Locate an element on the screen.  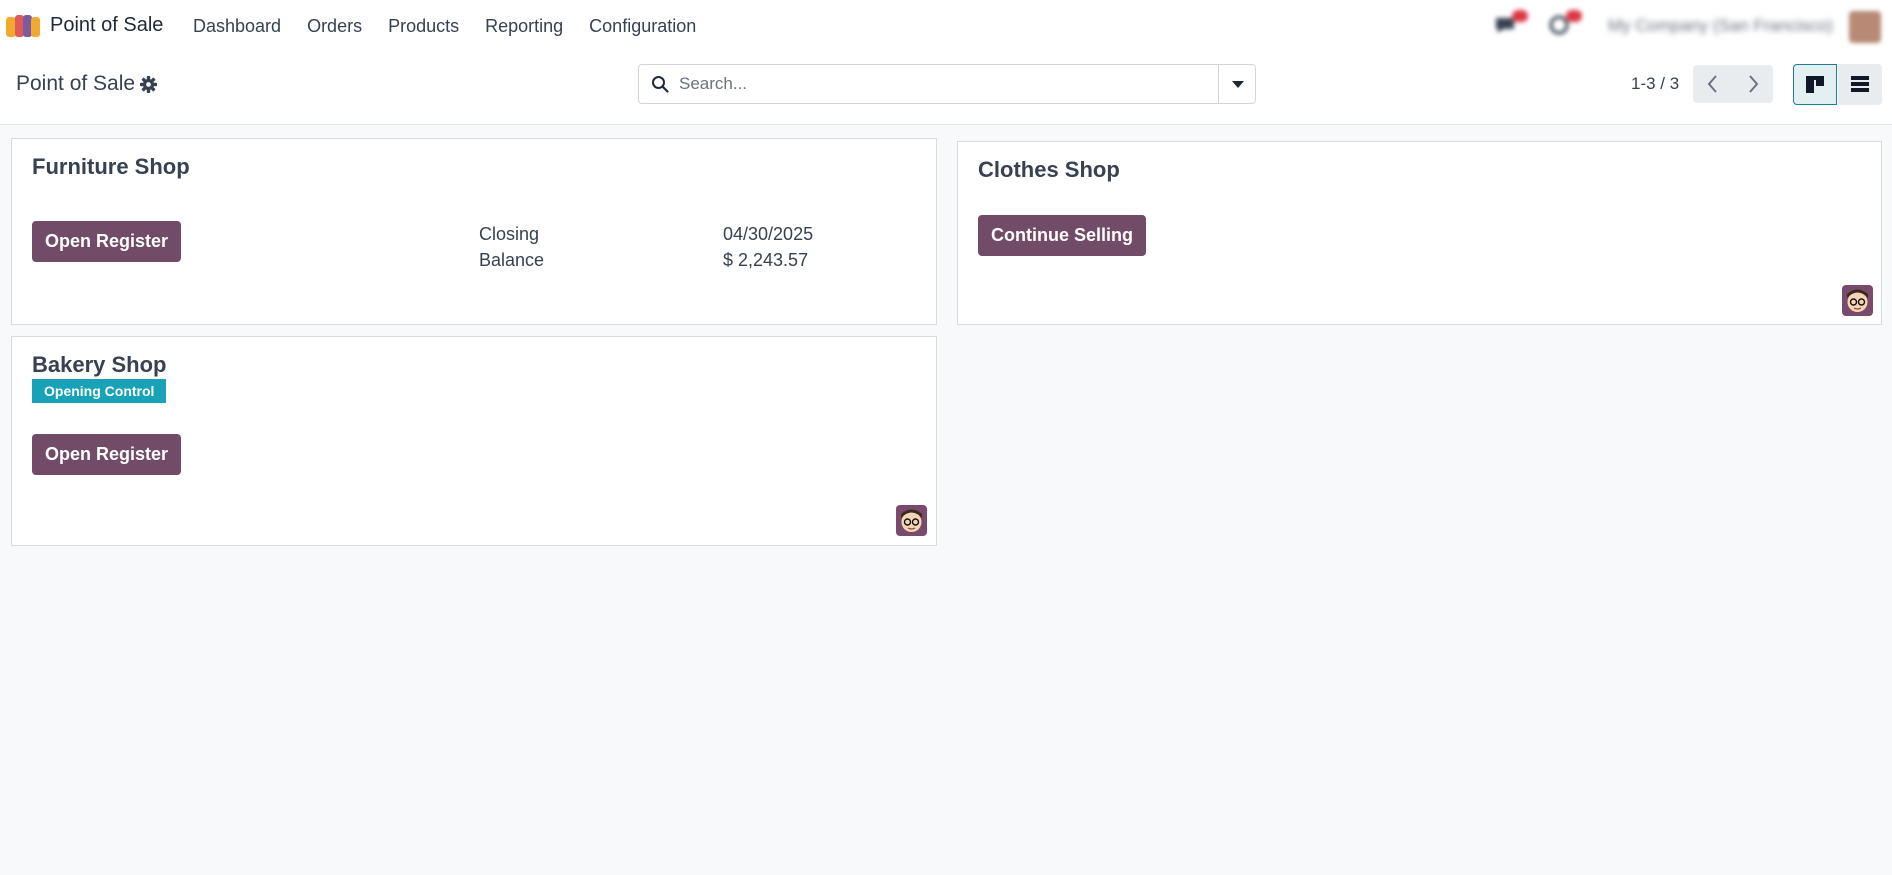
gear-icon is located at coordinates (148, 84).